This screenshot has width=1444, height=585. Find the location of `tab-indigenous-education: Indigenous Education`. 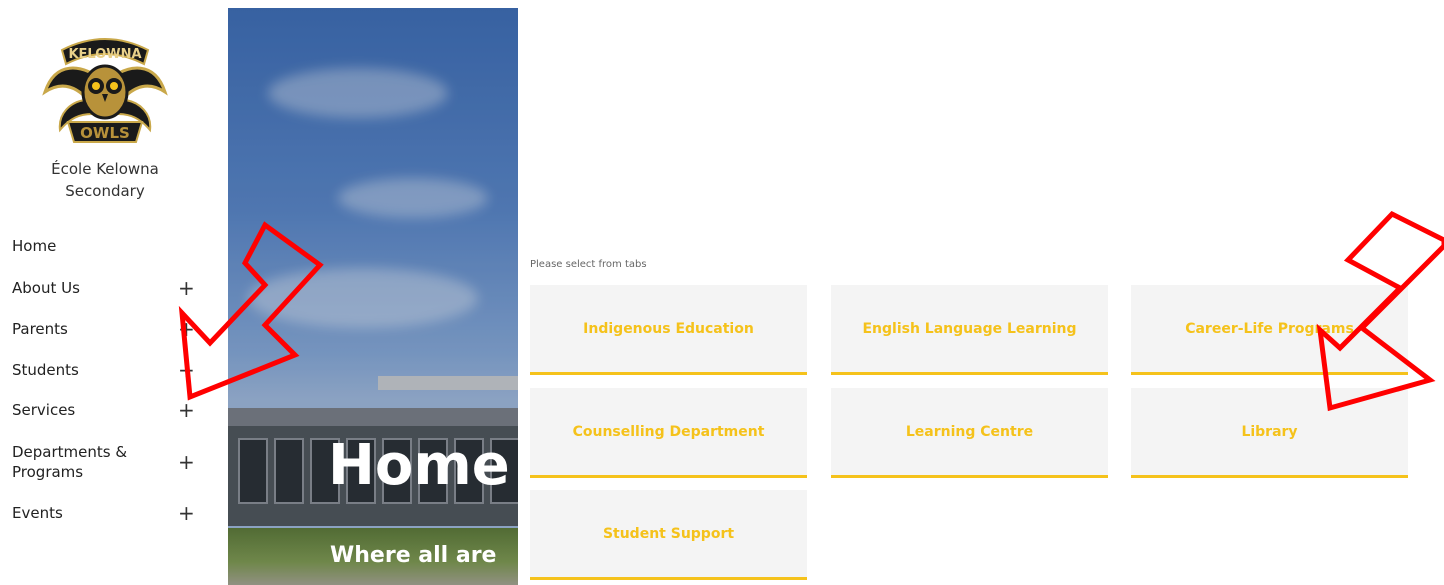

tab-indigenous-education: Indigenous Education is located at coordinates (668, 330).